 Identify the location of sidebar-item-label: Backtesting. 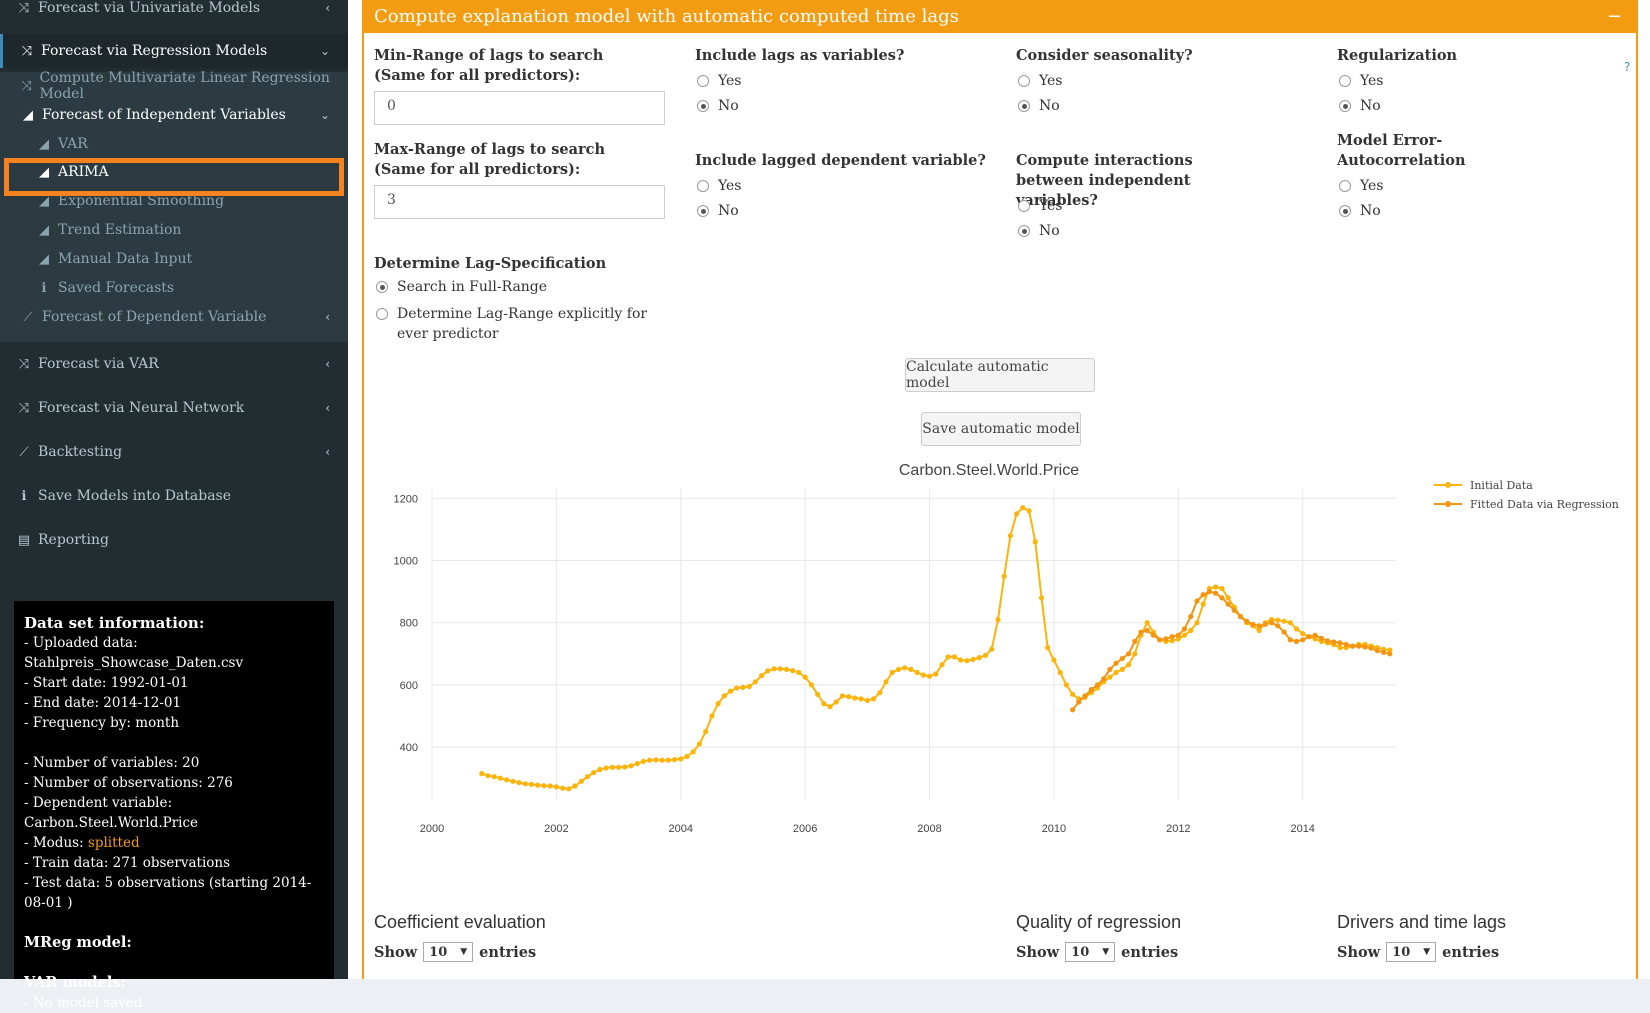
(80, 452).